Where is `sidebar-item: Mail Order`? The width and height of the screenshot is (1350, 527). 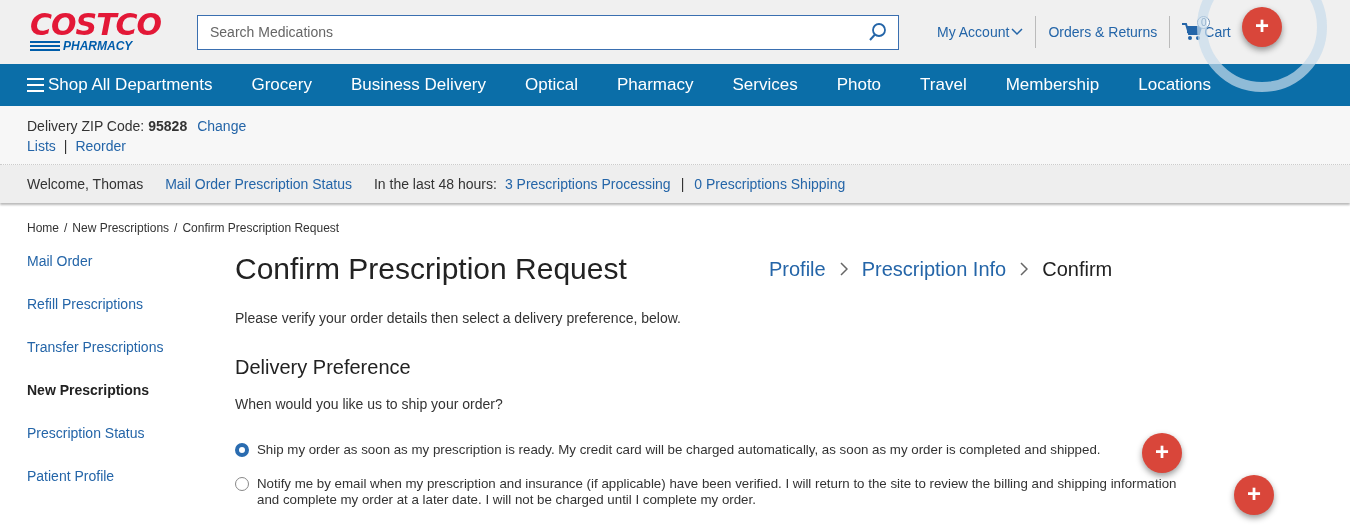
sidebar-item: Mail Order is located at coordinates (131, 261).